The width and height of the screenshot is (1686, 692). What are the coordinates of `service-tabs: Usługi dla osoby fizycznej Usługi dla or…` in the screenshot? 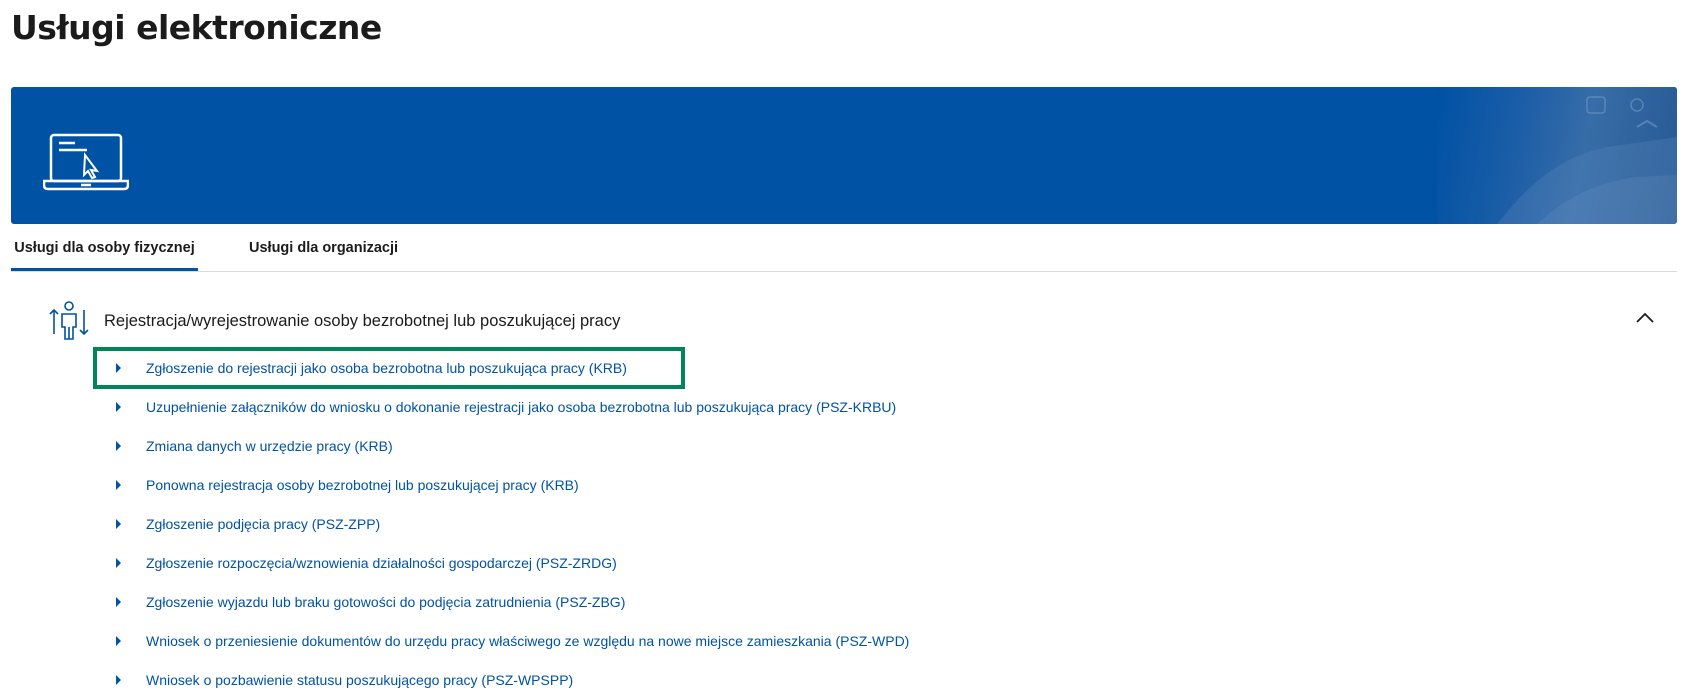 It's located at (844, 248).